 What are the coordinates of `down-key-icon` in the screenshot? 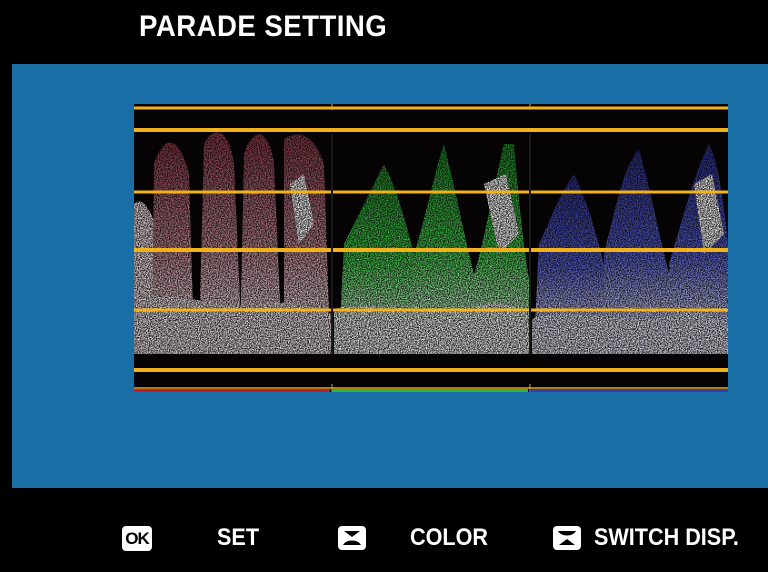 It's located at (567, 538).